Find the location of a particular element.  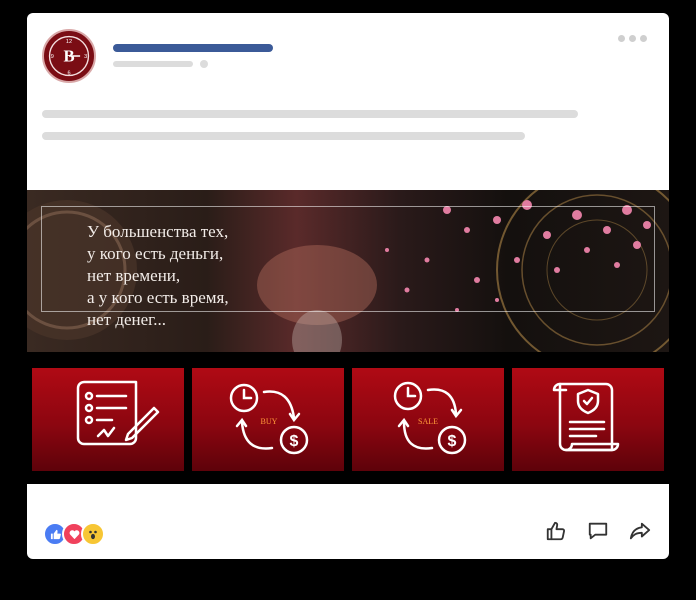

tile-sale-label: SALE is located at coordinates (428, 421).